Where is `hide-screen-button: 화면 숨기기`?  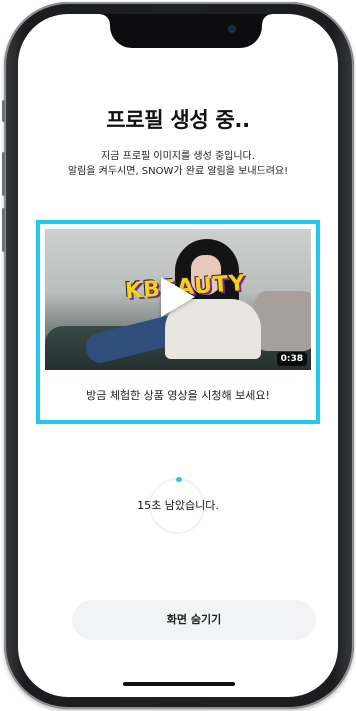 hide-screen-button: 화면 숨기기 is located at coordinates (194, 620).